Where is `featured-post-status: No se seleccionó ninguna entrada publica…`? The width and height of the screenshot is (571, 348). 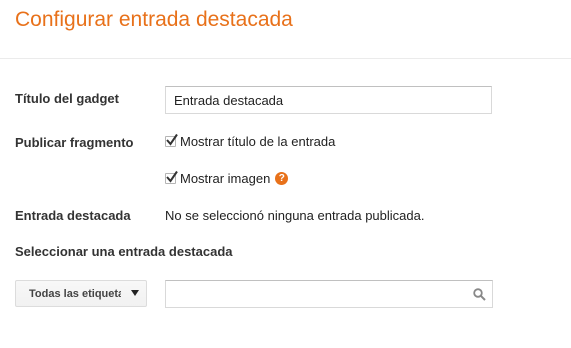 featured-post-status: No se seleccionó ninguna entrada publica… is located at coordinates (295, 215).